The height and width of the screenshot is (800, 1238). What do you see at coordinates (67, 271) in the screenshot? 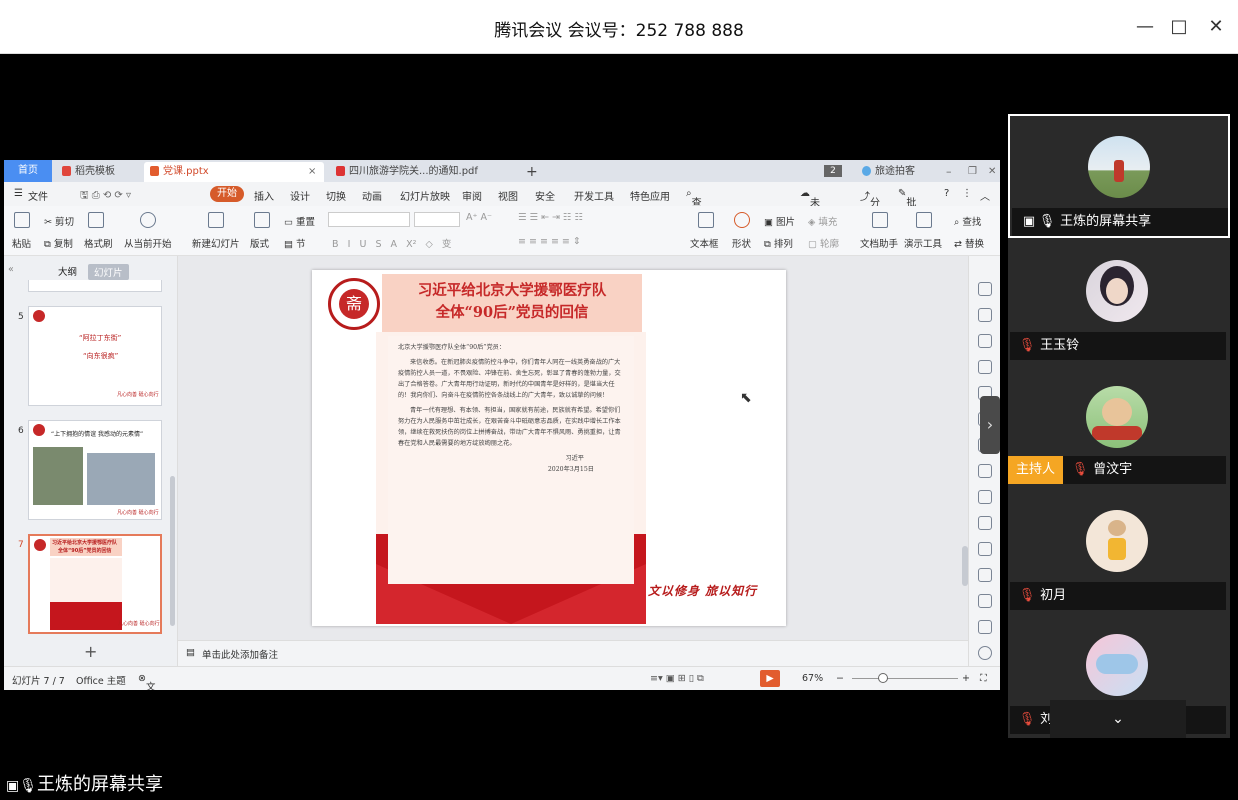
I see `tab-outline: 大纲` at bounding box center [67, 271].